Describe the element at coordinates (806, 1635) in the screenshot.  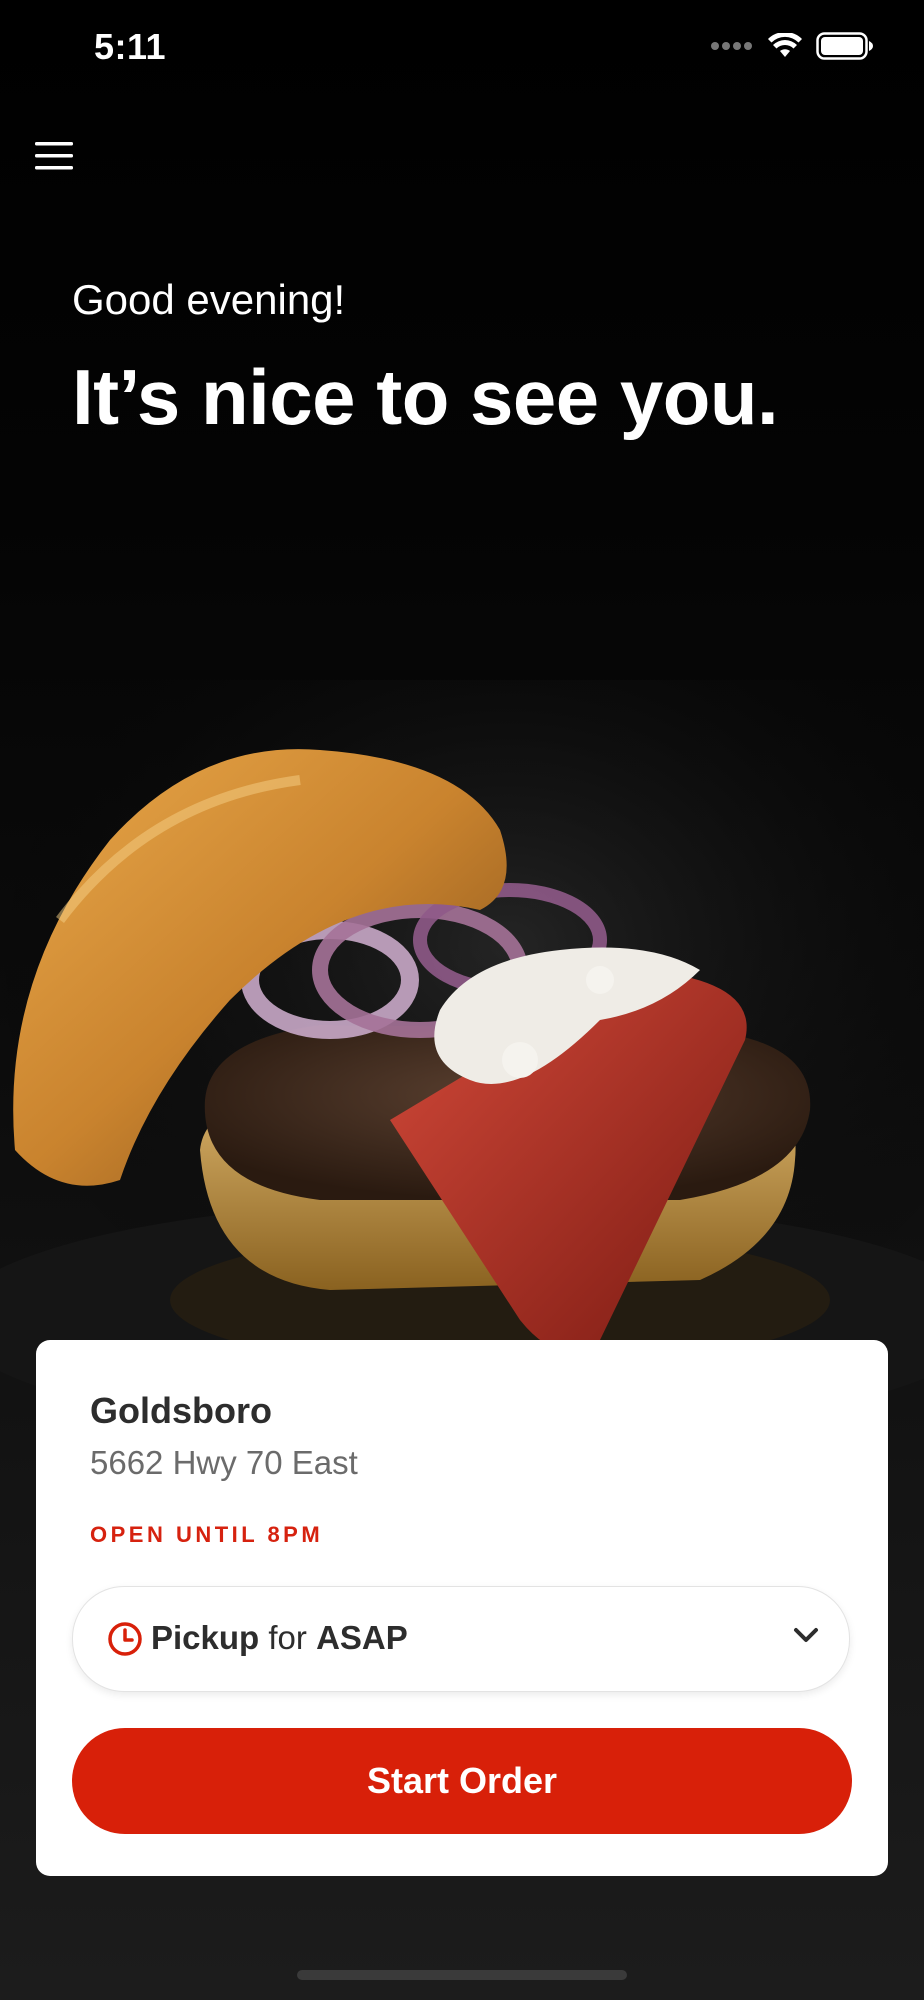
I see `chevron-down-icon` at that location.